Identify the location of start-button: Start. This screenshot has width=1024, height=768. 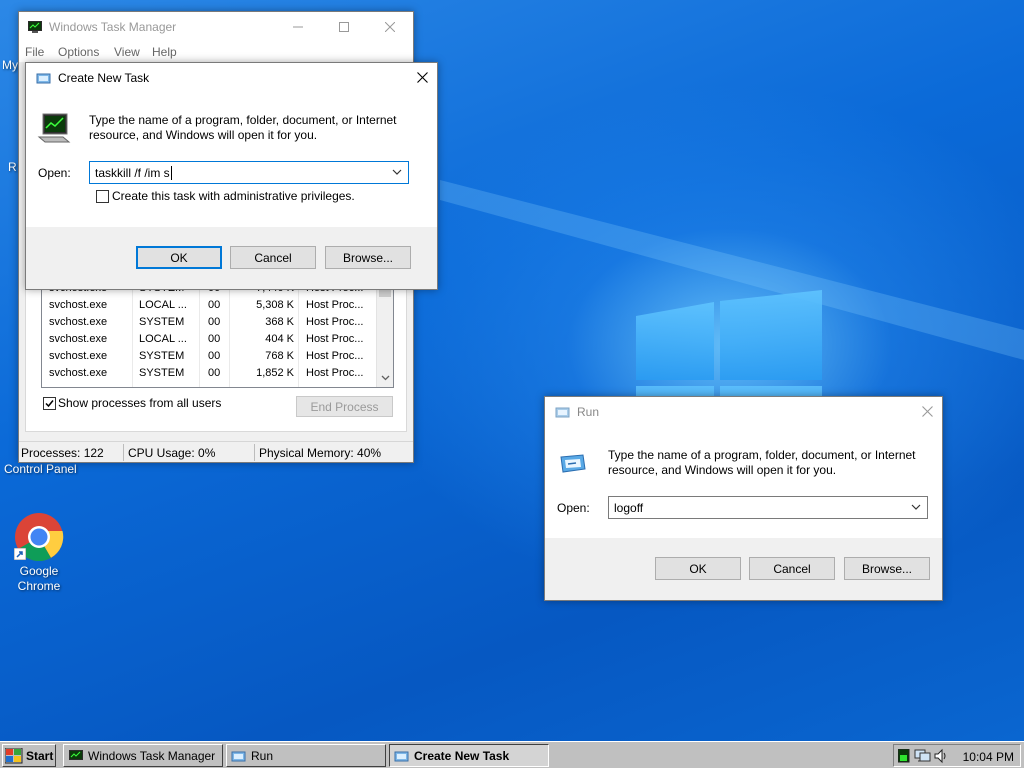
(29, 755).